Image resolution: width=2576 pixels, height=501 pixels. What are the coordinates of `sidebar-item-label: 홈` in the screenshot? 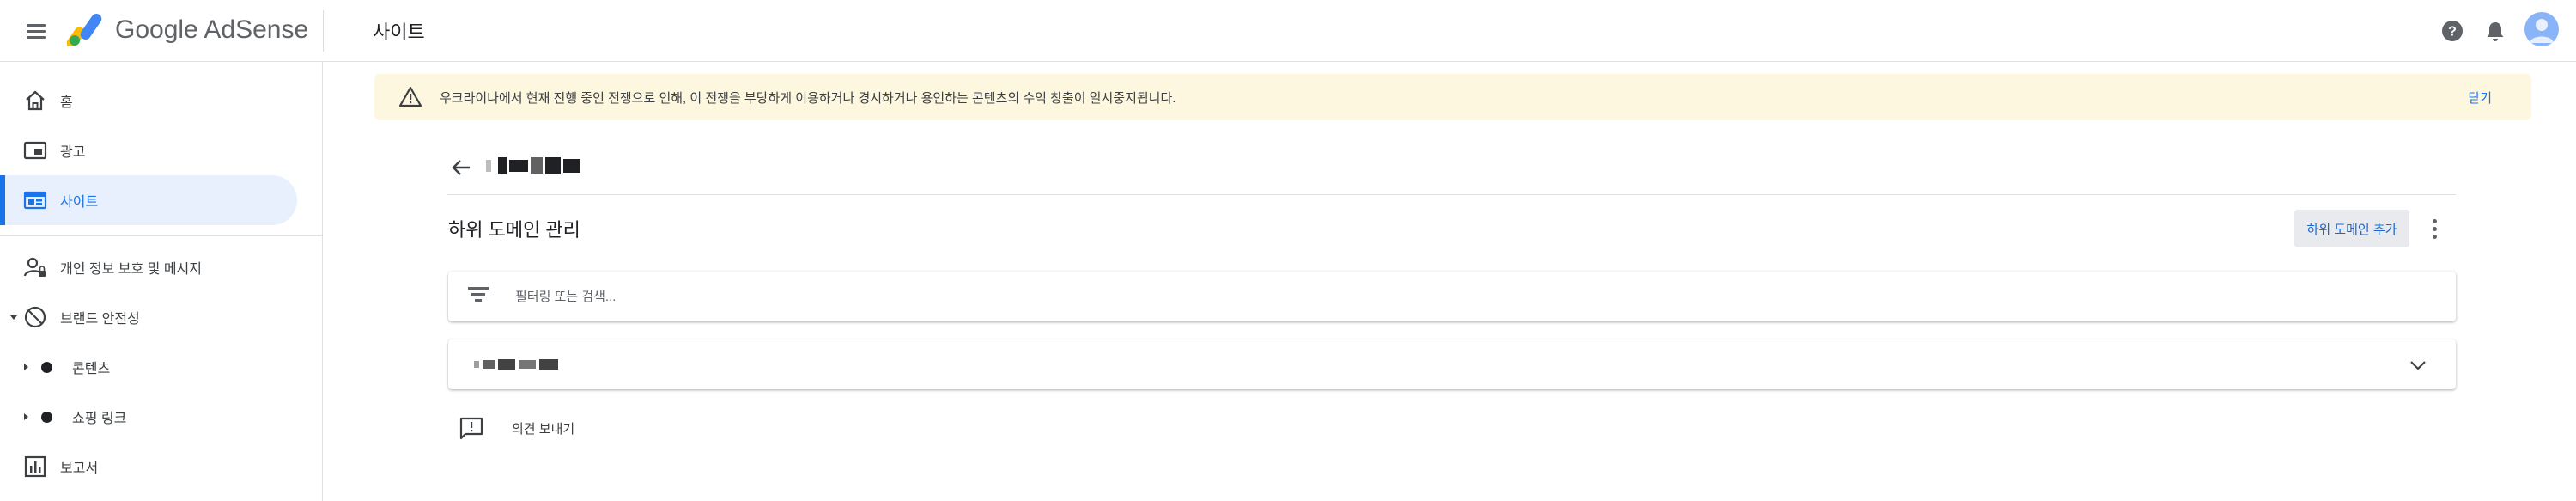 It's located at (66, 103).